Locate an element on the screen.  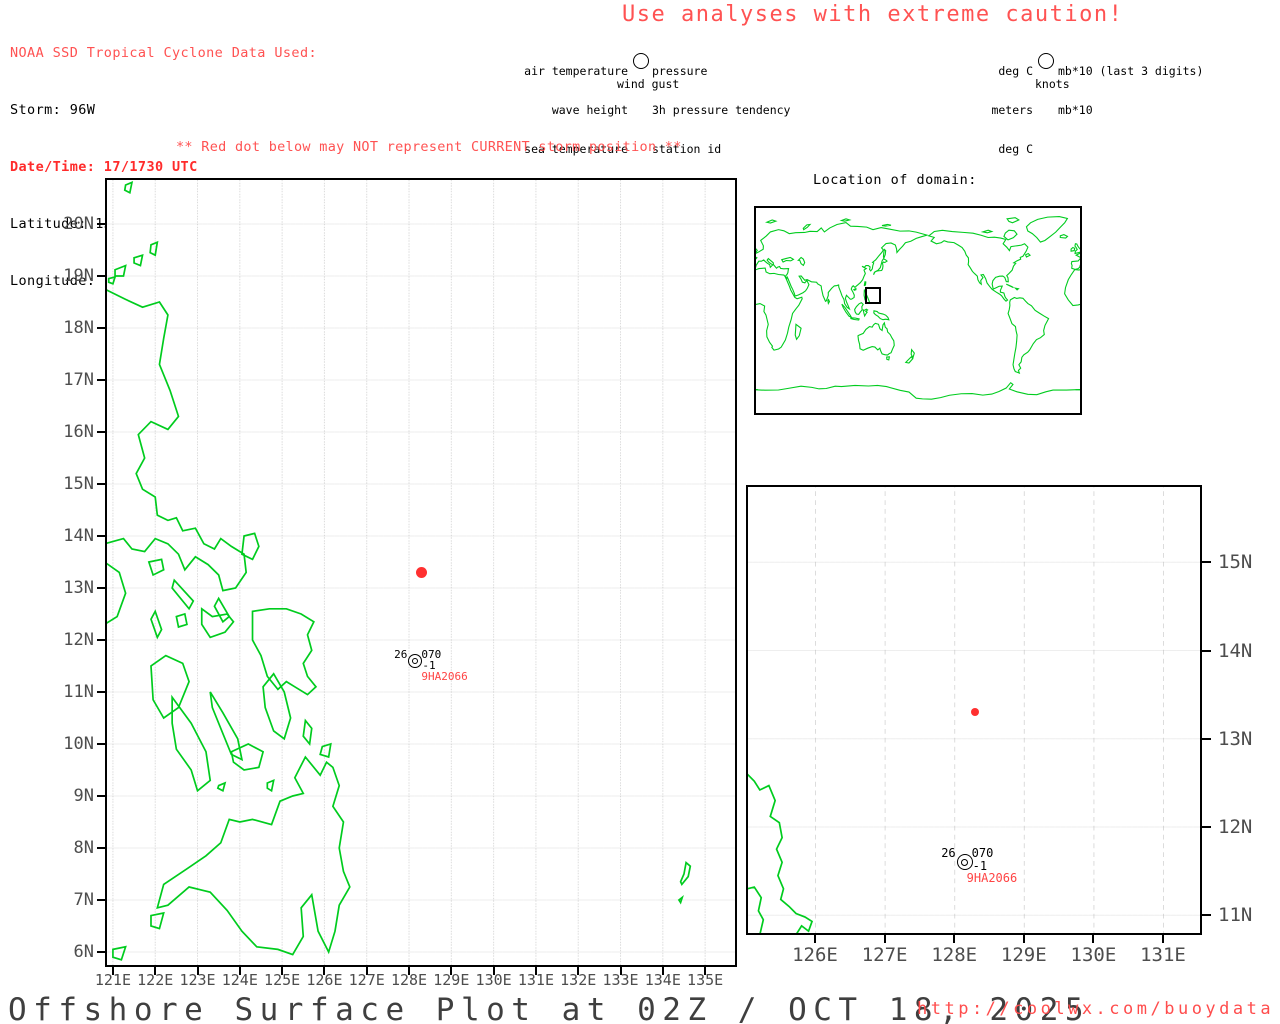
main-lat-tick-label: 6N is located at coordinates (83, 951).